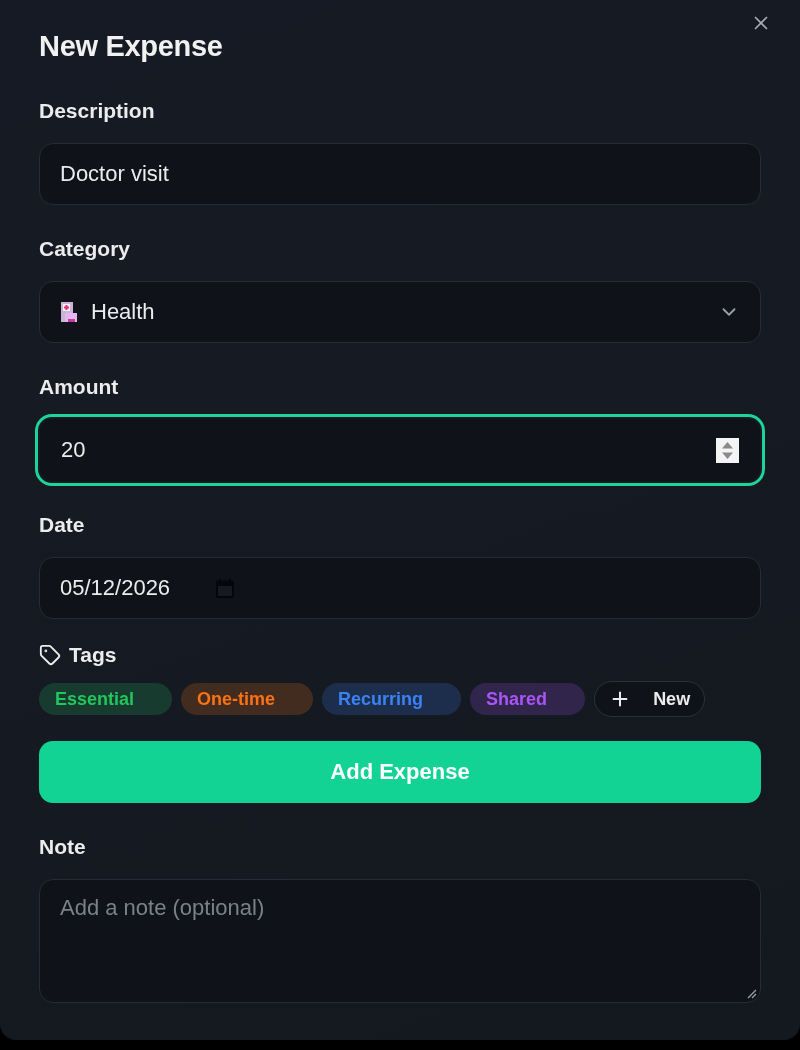  What do you see at coordinates (400, 450) in the screenshot?
I see `number-input-field: 20` at bounding box center [400, 450].